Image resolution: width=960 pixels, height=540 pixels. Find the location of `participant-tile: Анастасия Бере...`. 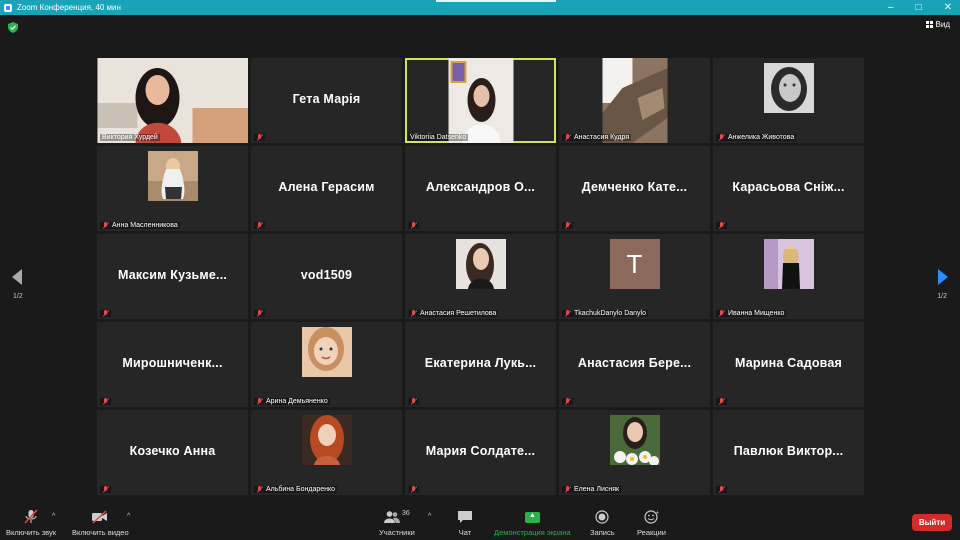

participant-tile: Анастасия Бере... is located at coordinates (634, 364).